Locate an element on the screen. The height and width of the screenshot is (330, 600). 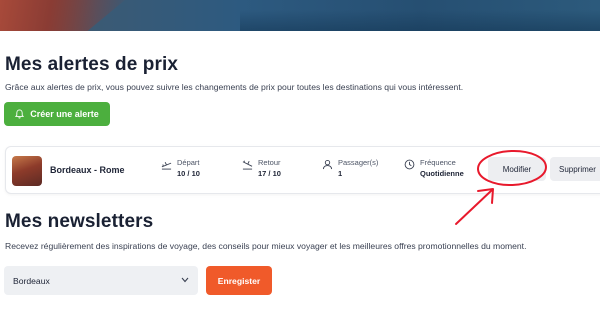
delete-alert-button: Supprimer is located at coordinates (575, 169).